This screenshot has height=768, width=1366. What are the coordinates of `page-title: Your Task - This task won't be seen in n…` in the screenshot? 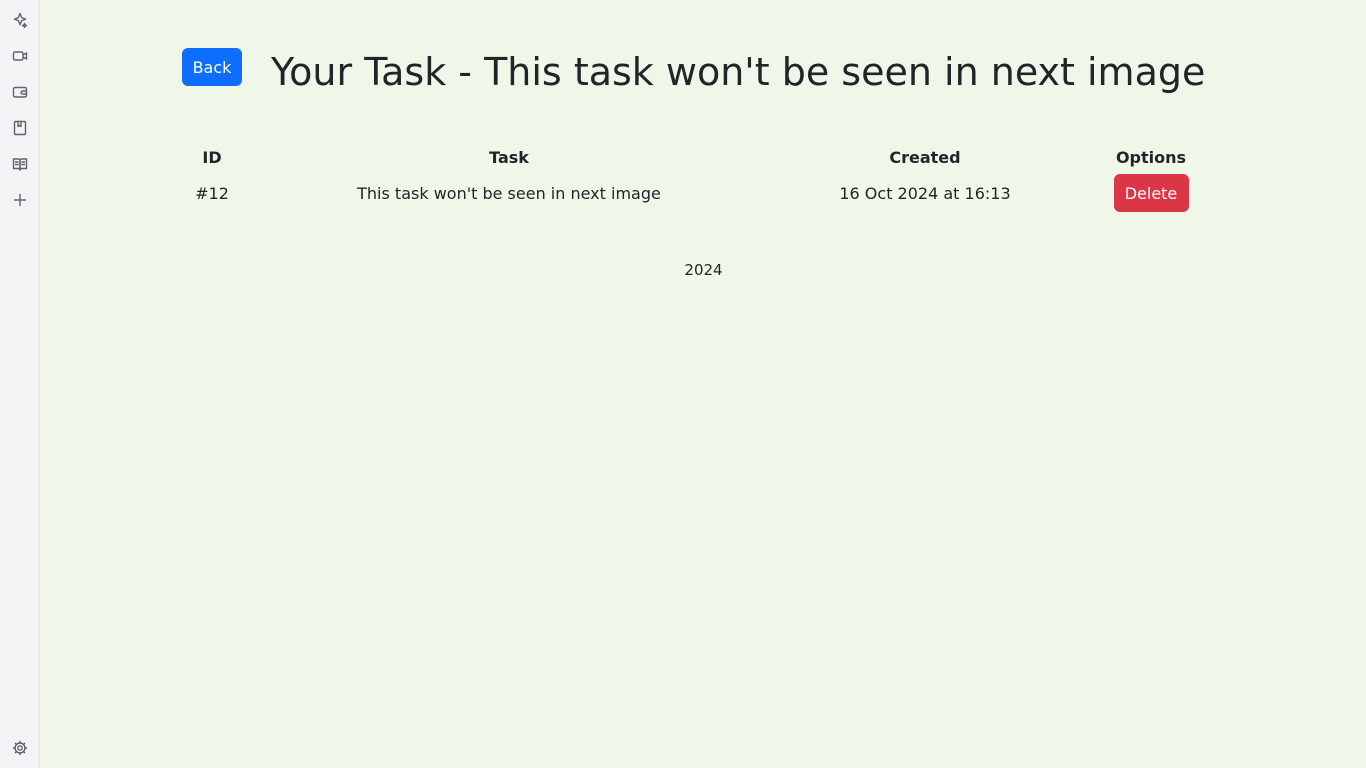 It's located at (738, 72).